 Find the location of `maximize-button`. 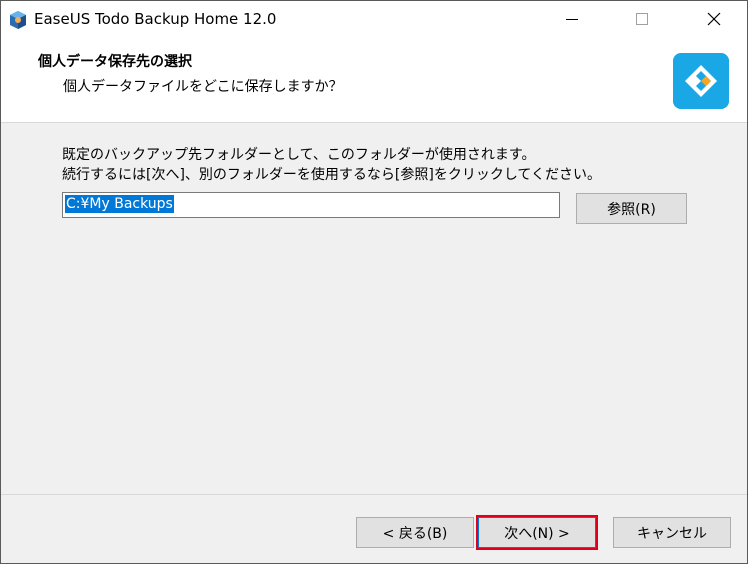

maximize-button is located at coordinates (642, 19).